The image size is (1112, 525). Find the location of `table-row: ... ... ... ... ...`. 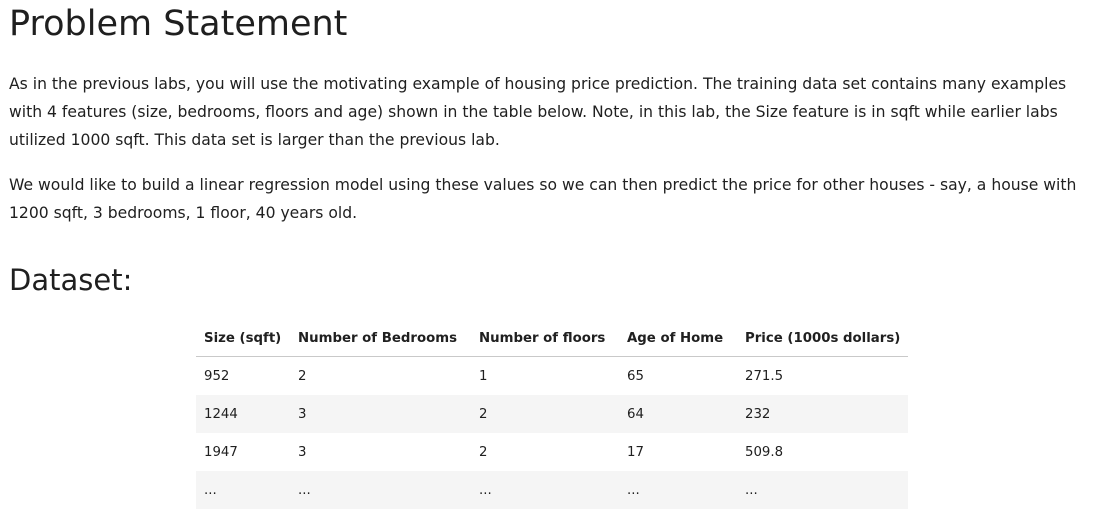

table-row: ... ... ... ... ... is located at coordinates (552, 490).